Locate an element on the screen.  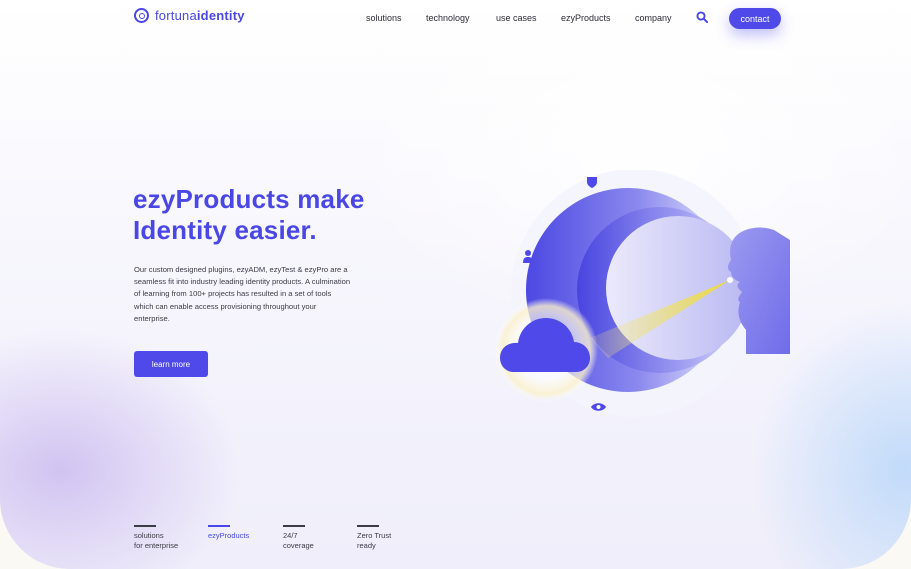
feature-zero-trust: Zero Trust ready is located at coordinates (374, 537).